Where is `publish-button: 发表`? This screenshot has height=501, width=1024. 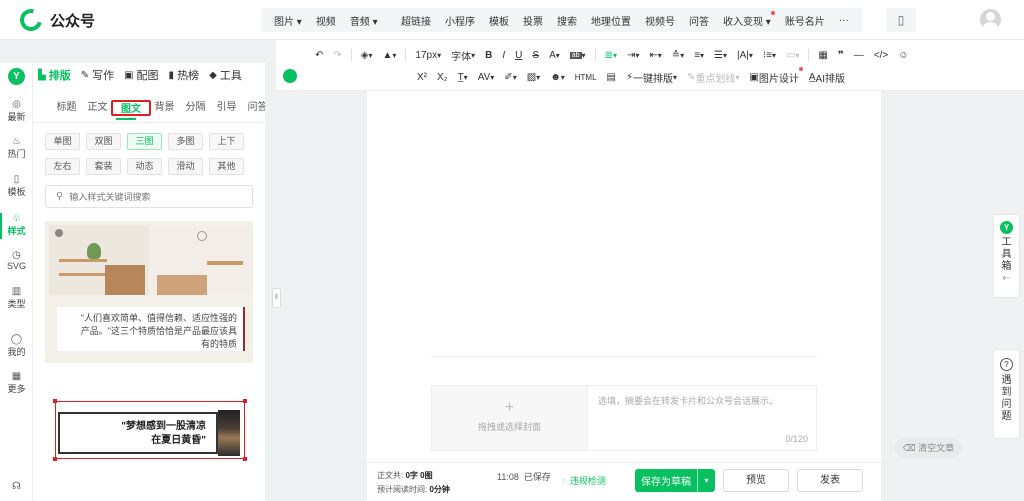 publish-button: 发表 is located at coordinates (830, 480).